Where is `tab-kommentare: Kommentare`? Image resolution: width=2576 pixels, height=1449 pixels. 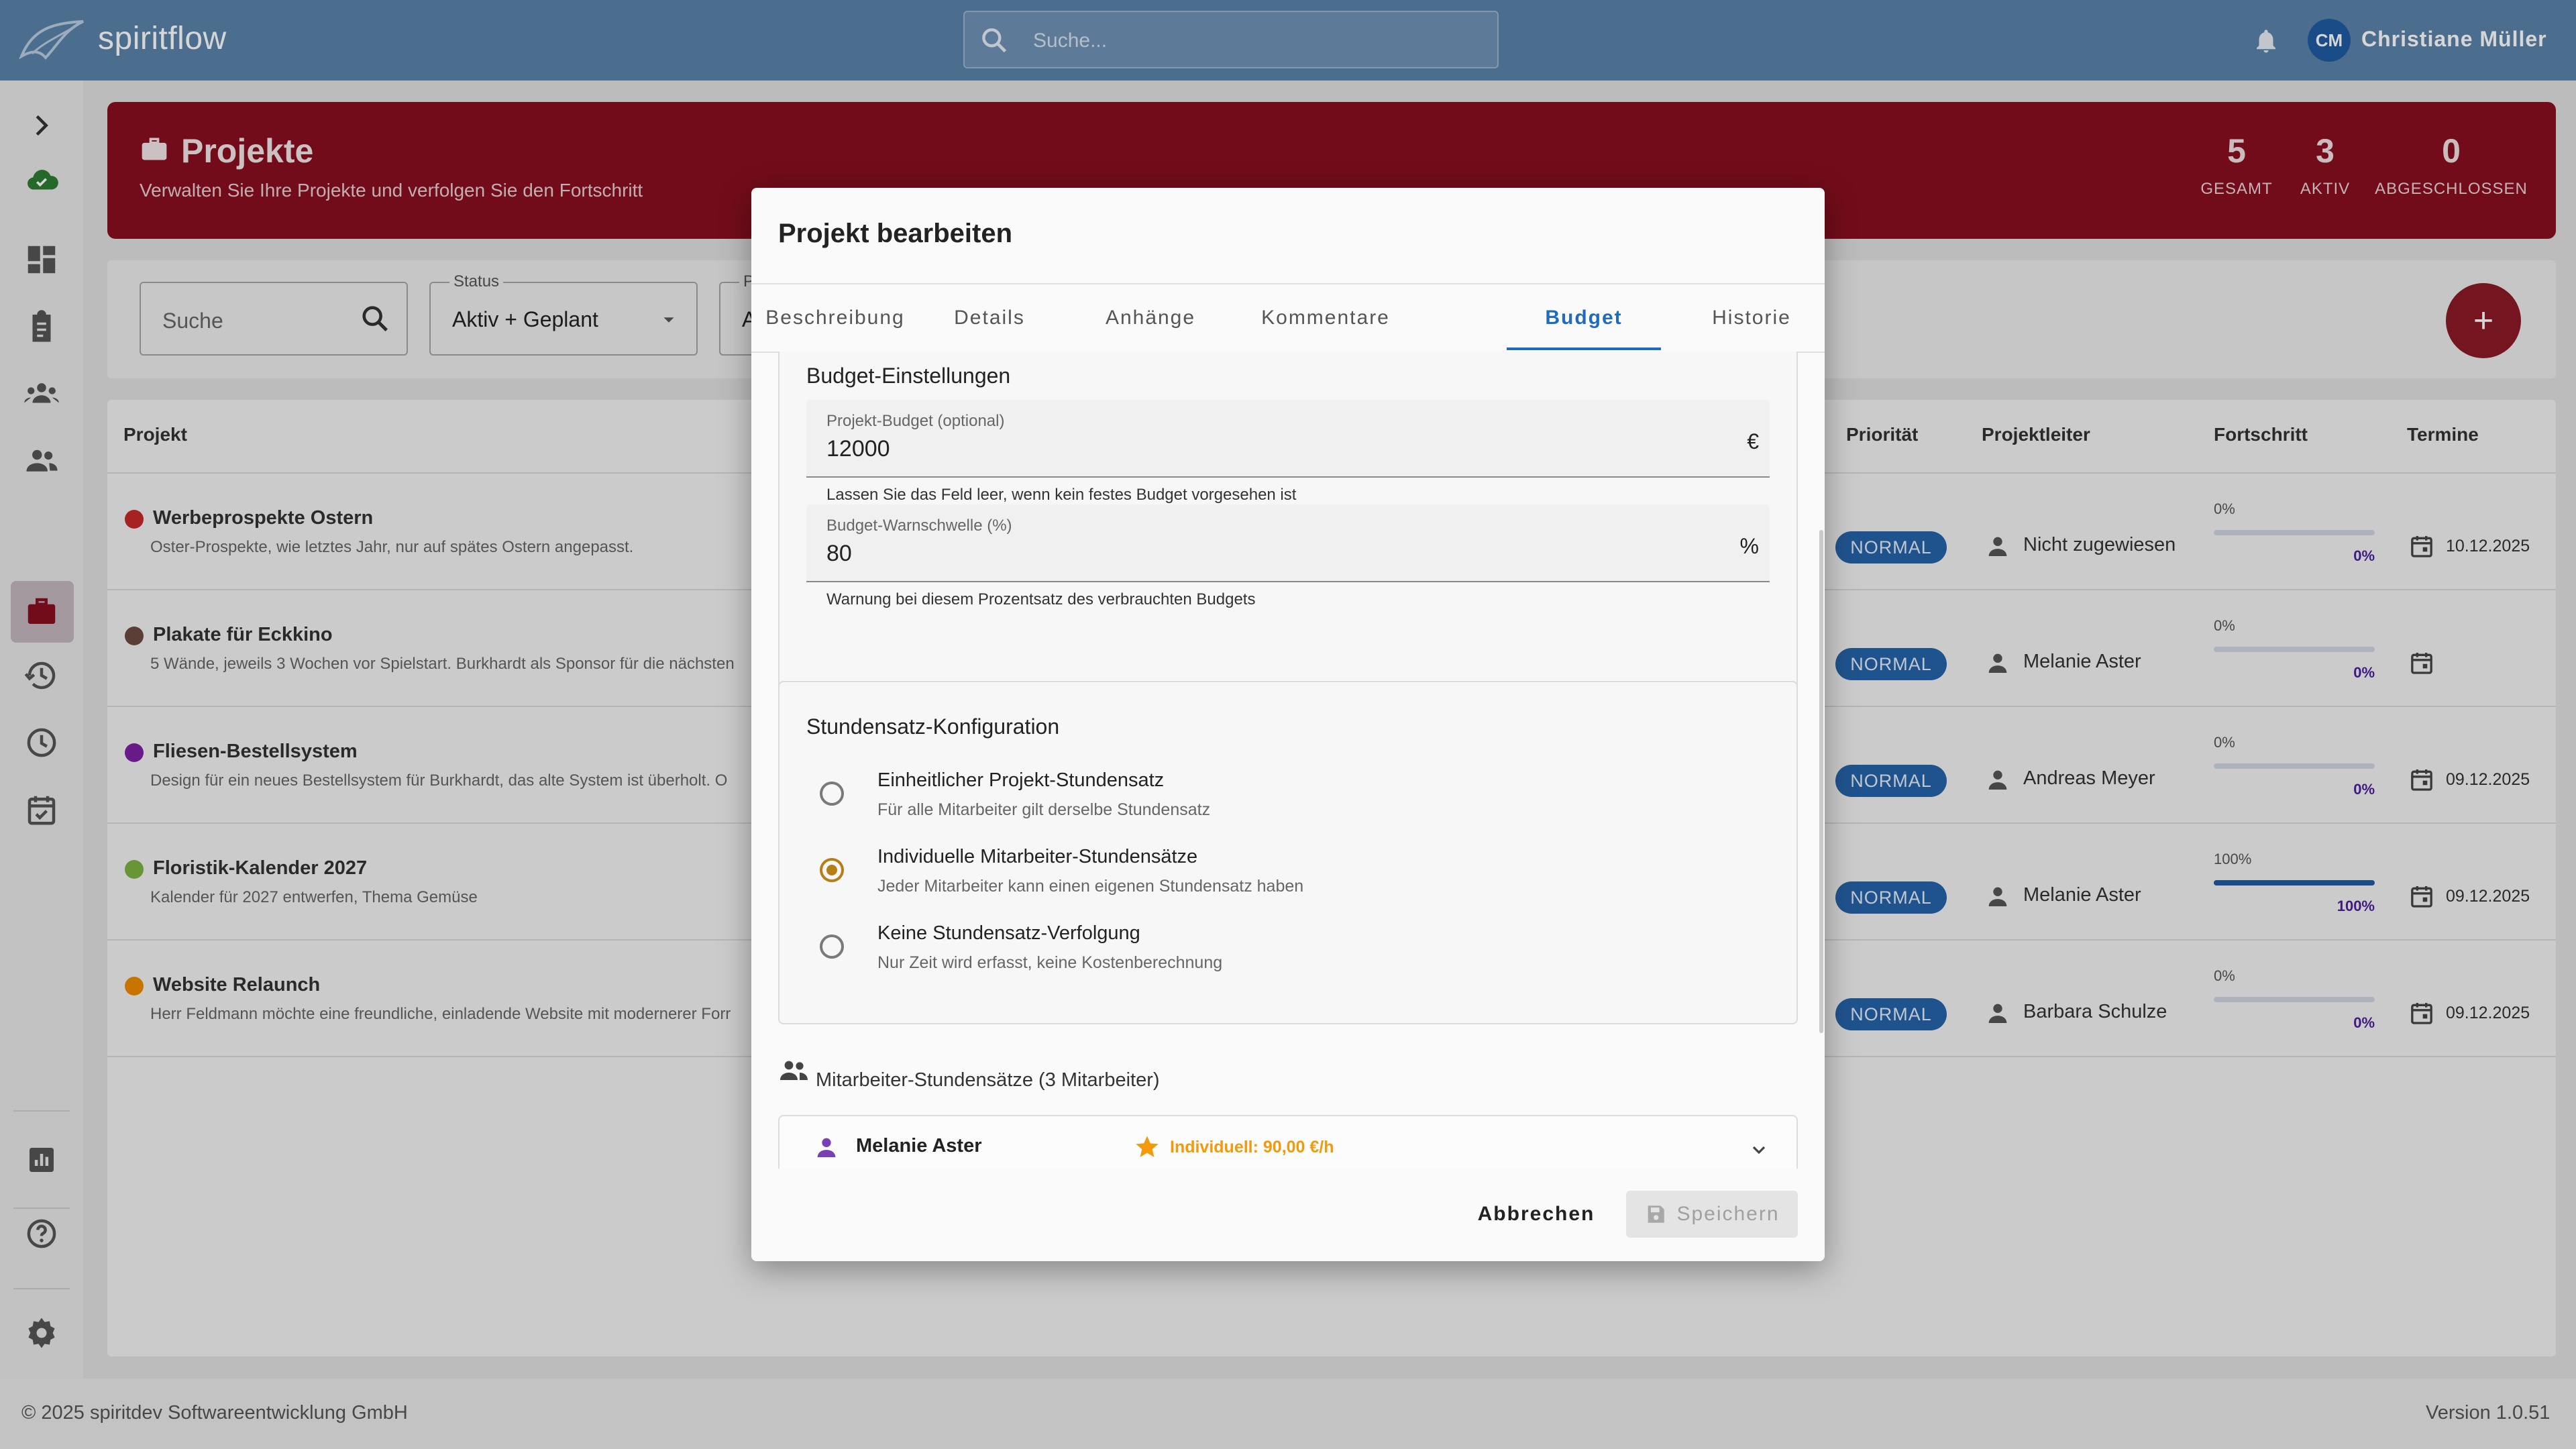 tab-kommentare: Kommentare is located at coordinates (1325, 318).